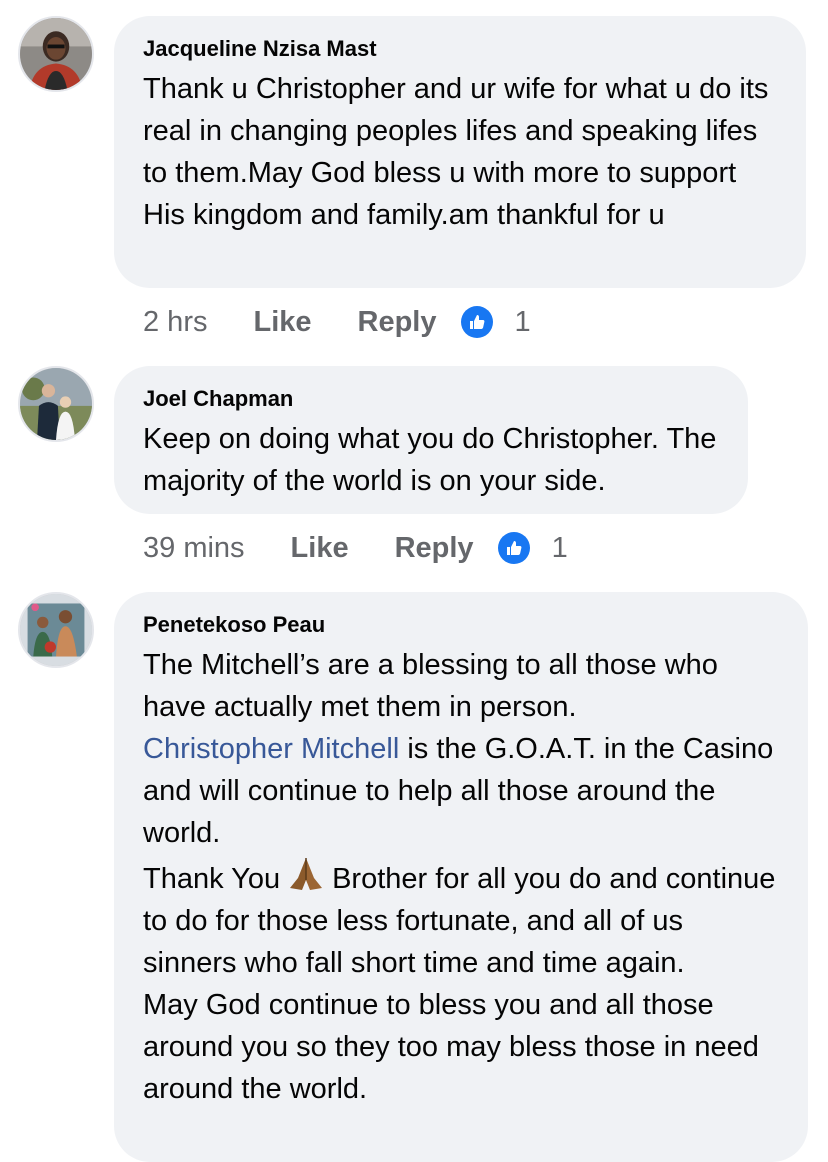 This screenshot has height=1162, width=828. I want to click on comment-timestamp: 39 mins, so click(194, 548).